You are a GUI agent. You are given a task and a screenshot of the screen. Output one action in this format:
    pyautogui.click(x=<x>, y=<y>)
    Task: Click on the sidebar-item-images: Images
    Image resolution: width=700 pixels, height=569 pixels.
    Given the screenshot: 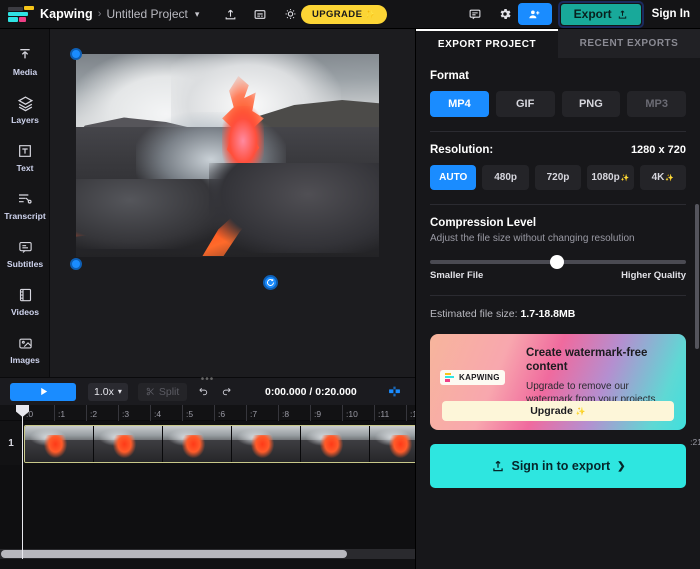 What is the action you would take?
    pyautogui.click(x=25, y=349)
    